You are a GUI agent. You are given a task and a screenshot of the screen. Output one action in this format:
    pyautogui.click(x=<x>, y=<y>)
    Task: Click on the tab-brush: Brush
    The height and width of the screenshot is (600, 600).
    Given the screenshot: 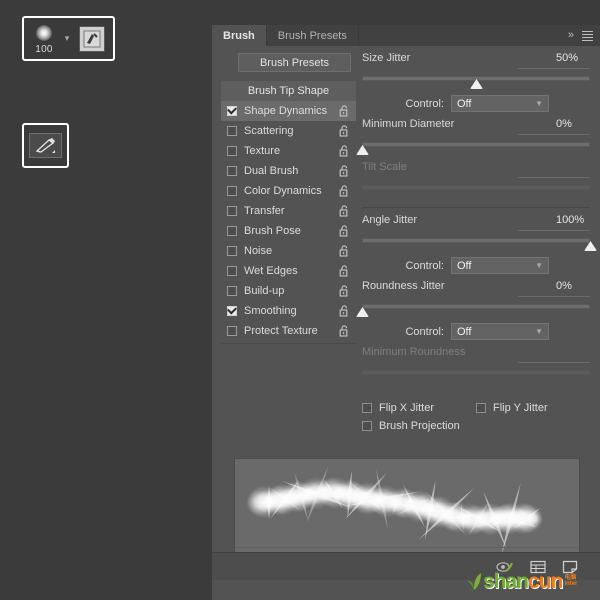 What is the action you would take?
    pyautogui.click(x=239, y=35)
    